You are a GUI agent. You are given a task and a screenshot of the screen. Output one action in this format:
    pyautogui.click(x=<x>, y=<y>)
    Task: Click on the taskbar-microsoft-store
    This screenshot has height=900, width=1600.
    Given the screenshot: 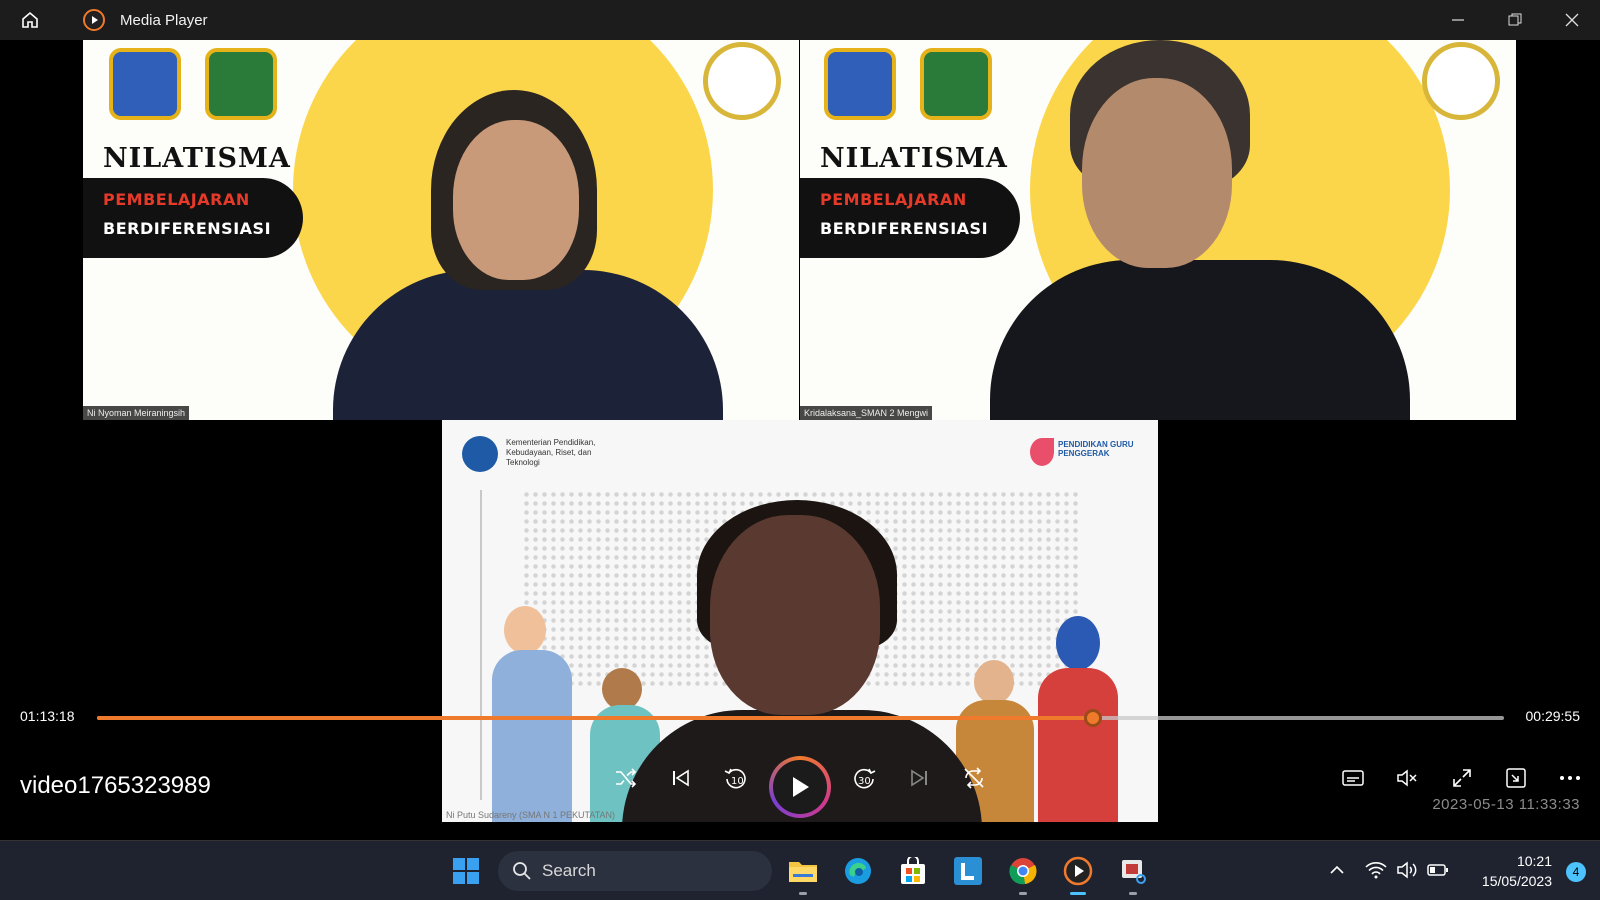 What is the action you would take?
    pyautogui.click(x=913, y=871)
    